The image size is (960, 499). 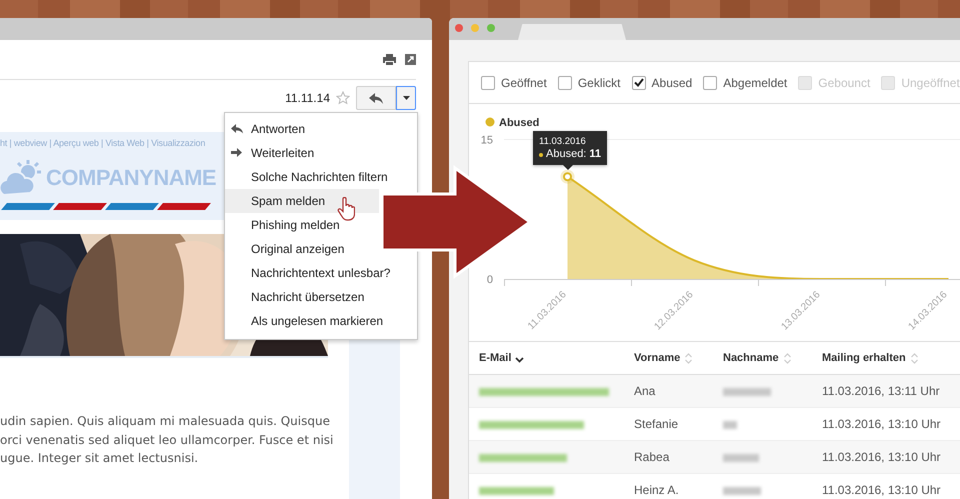 I want to click on menu-item: Antworten, so click(x=321, y=129).